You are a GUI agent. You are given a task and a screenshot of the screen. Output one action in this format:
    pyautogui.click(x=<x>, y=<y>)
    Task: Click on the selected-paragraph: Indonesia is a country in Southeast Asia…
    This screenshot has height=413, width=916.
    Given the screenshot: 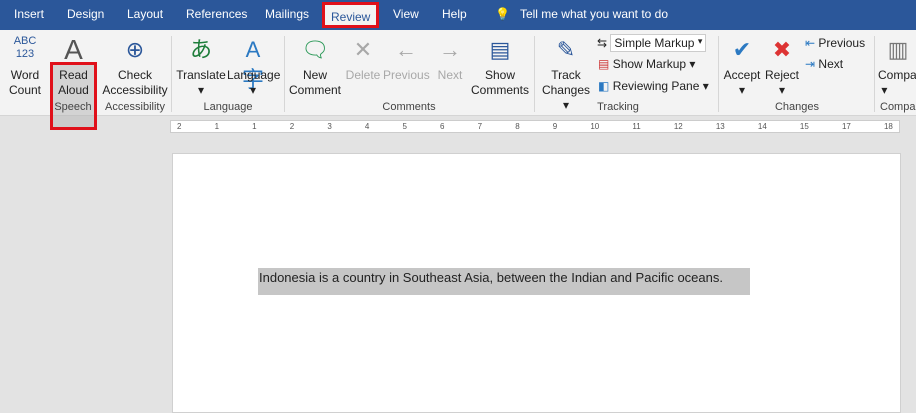 What is the action you would take?
    pyautogui.click(x=504, y=281)
    